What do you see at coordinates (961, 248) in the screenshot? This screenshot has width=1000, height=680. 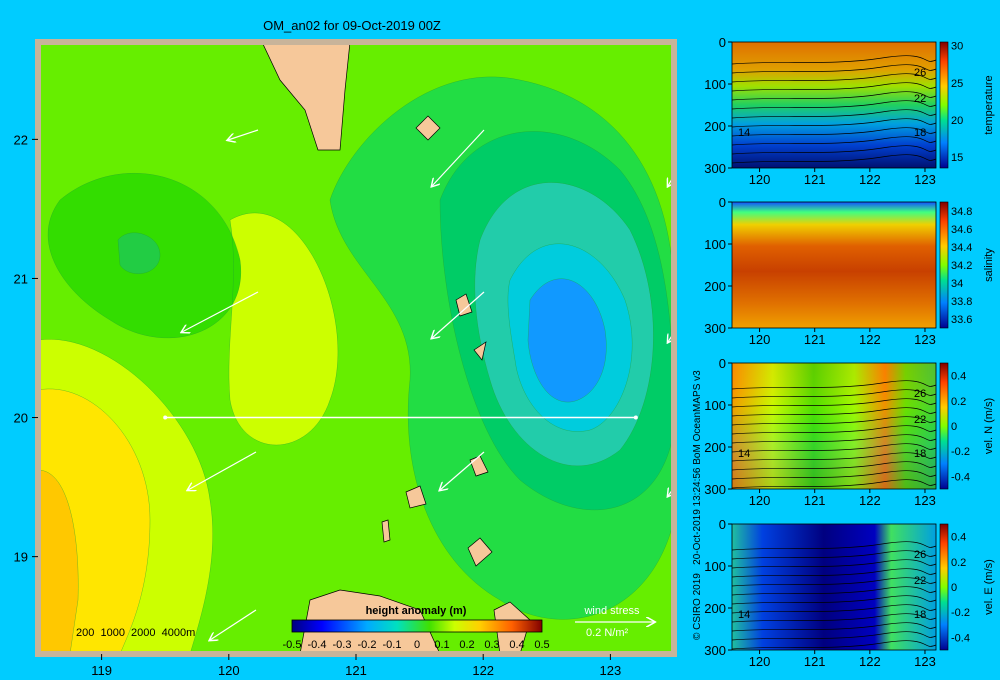 I see `colorbar-tick-label: 34.4` at bounding box center [961, 248].